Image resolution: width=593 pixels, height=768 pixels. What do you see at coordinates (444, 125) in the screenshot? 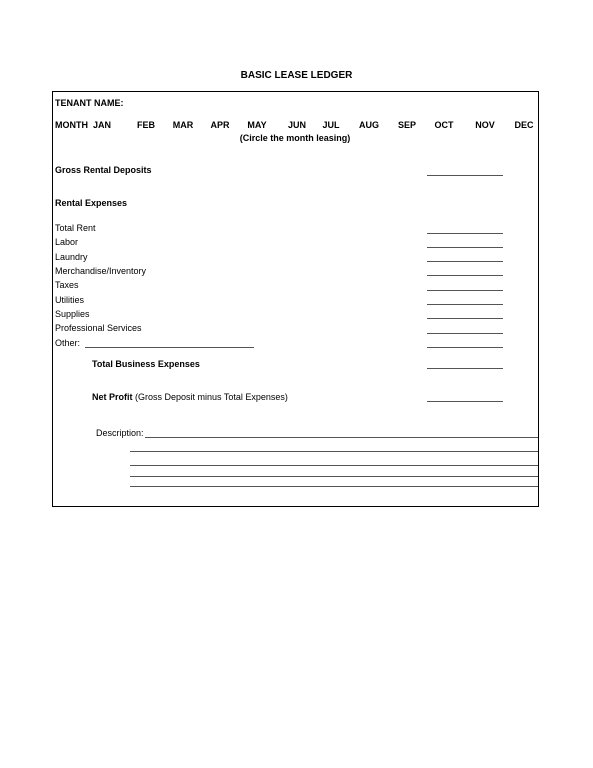
I see `month-oct: OCT` at bounding box center [444, 125].